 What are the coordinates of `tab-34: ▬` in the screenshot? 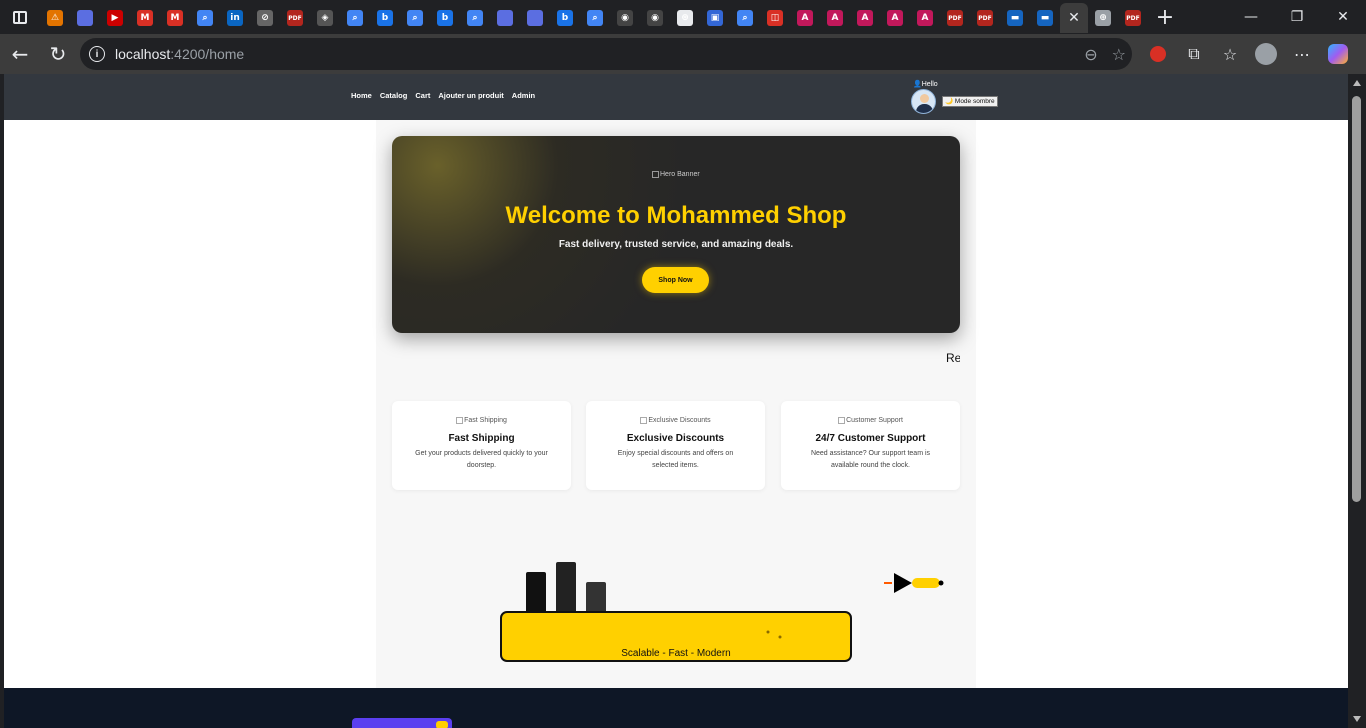 It's located at (1045, 18).